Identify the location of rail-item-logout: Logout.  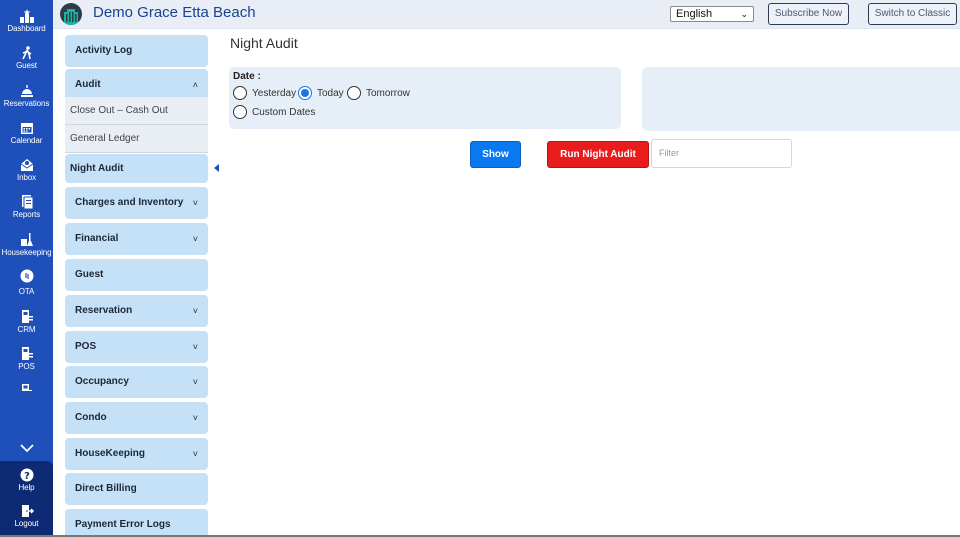
(26, 516).